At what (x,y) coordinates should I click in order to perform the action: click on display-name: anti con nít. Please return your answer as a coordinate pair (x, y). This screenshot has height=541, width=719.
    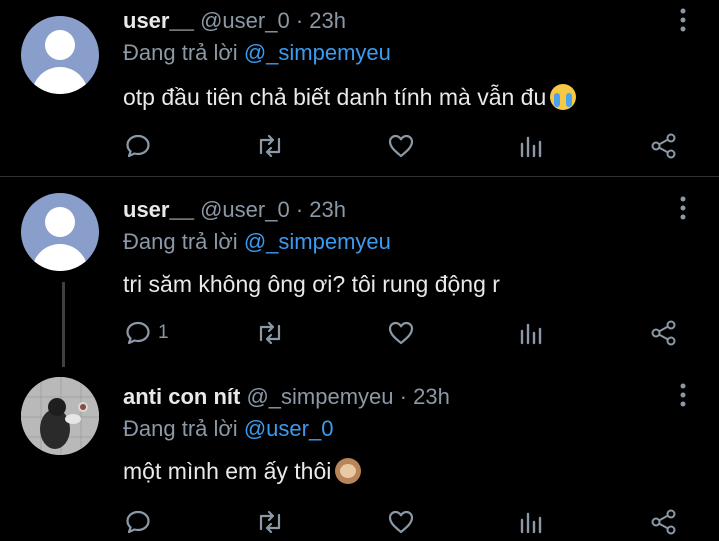
    Looking at the image, I should click on (181, 396).